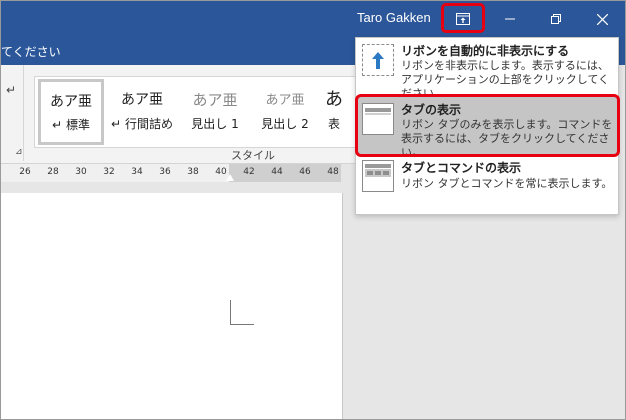 Image resolution: width=626 pixels, height=420 pixels. What do you see at coordinates (137, 172) in the screenshot?
I see `ruler-number: 34` at bounding box center [137, 172].